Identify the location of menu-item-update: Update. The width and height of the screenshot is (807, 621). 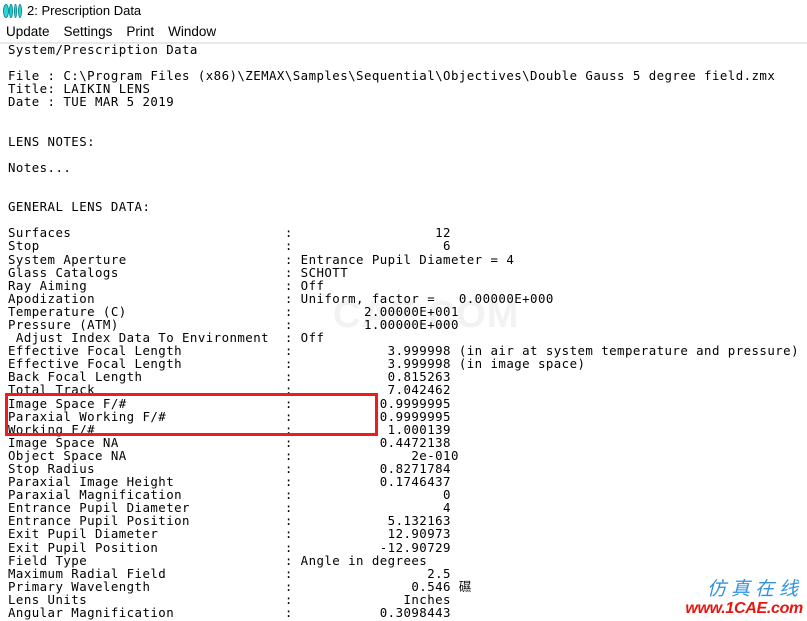
(28, 31).